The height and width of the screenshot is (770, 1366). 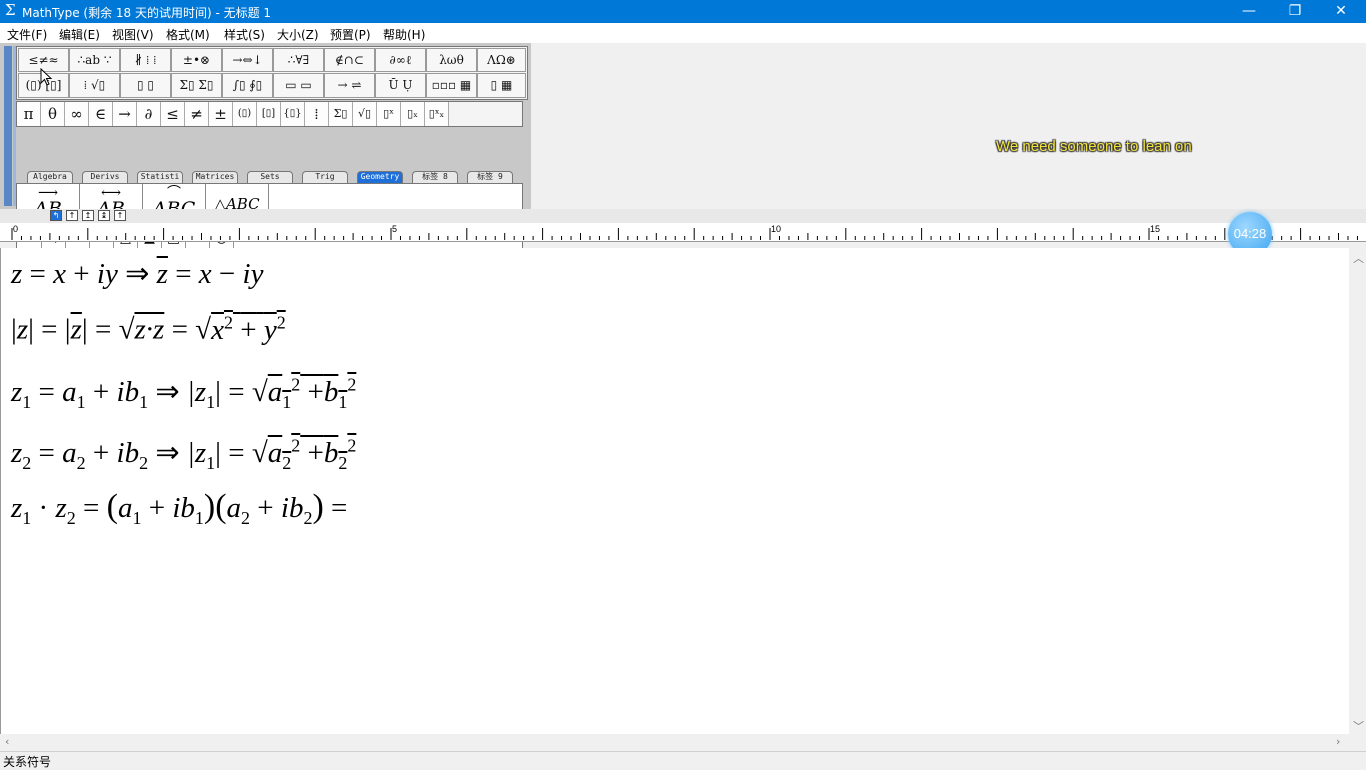 What do you see at coordinates (317, 114) in the screenshot?
I see `fraction-template-button: ⁞` at bounding box center [317, 114].